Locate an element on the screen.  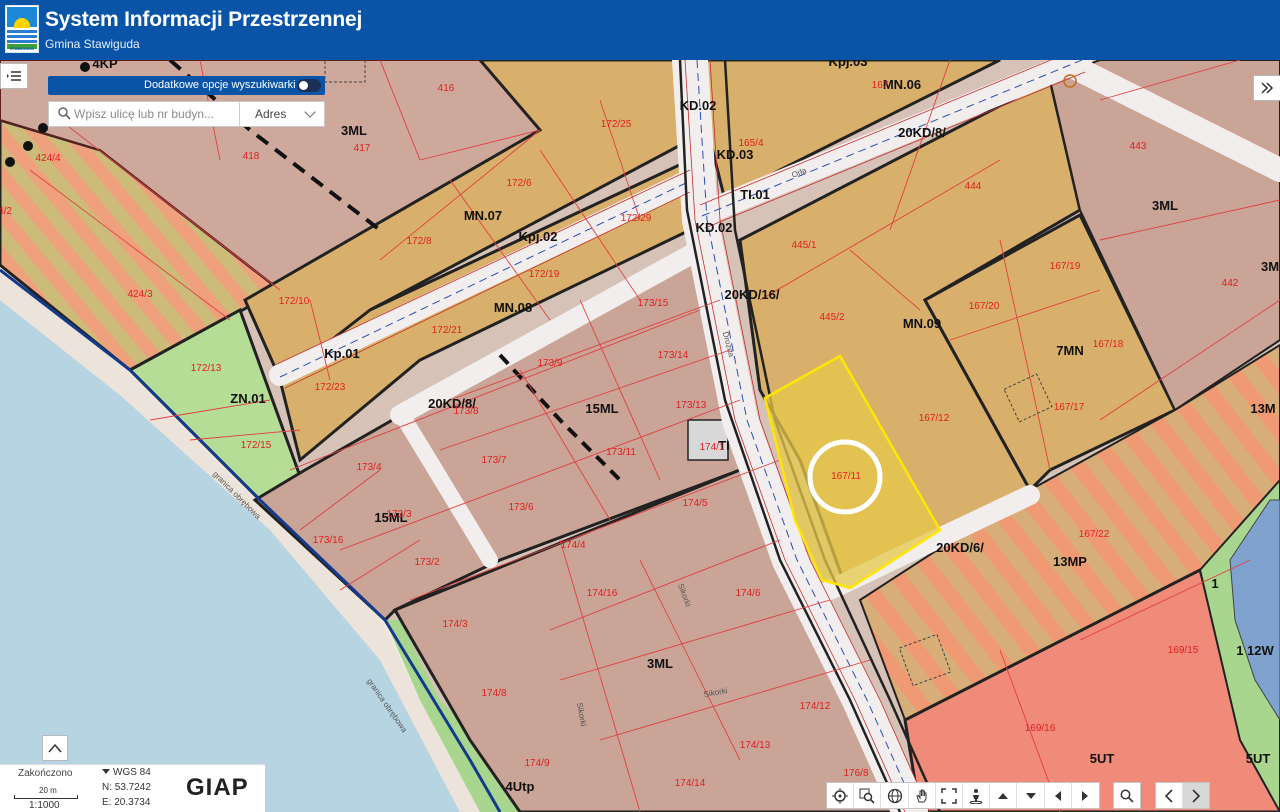
scale-ratio: 1:1000 is located at coordinates (44, 805).